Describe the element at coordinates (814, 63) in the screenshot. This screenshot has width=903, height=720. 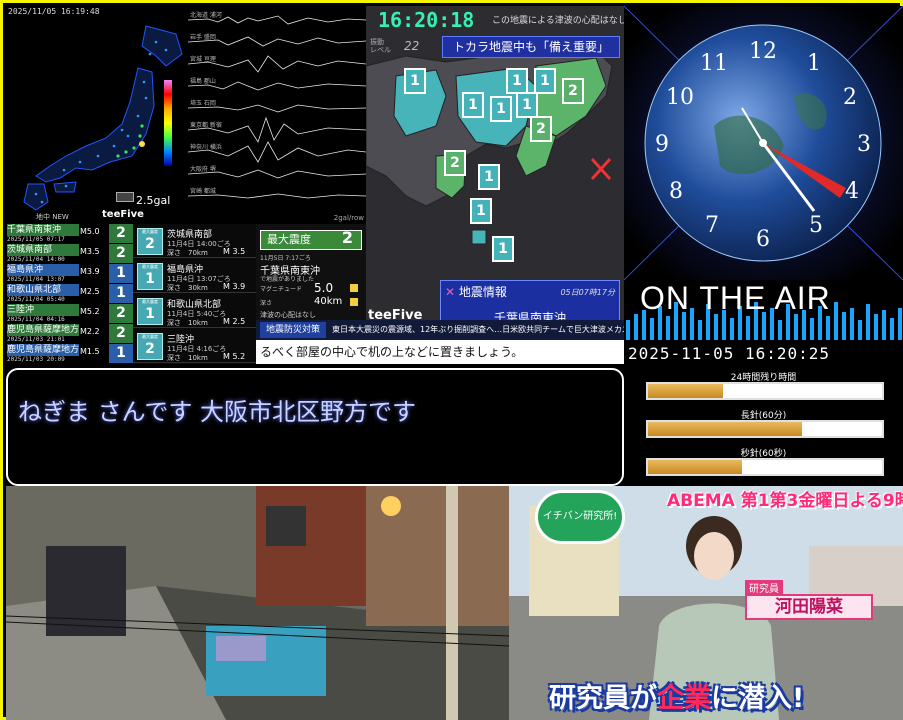
I see `clock-numeral: 1` at that location.